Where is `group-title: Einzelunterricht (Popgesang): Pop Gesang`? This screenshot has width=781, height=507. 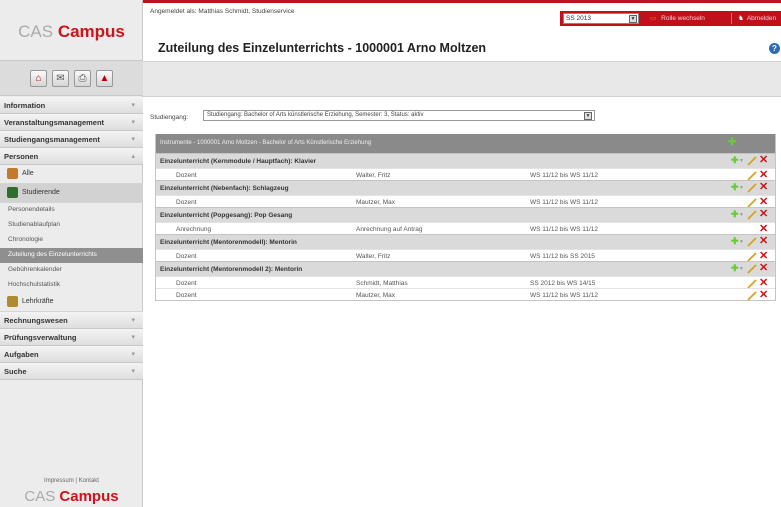
group-title: Einzelunterricht (Popgesang): Pop Gesang is located at coordinates (226, 215).